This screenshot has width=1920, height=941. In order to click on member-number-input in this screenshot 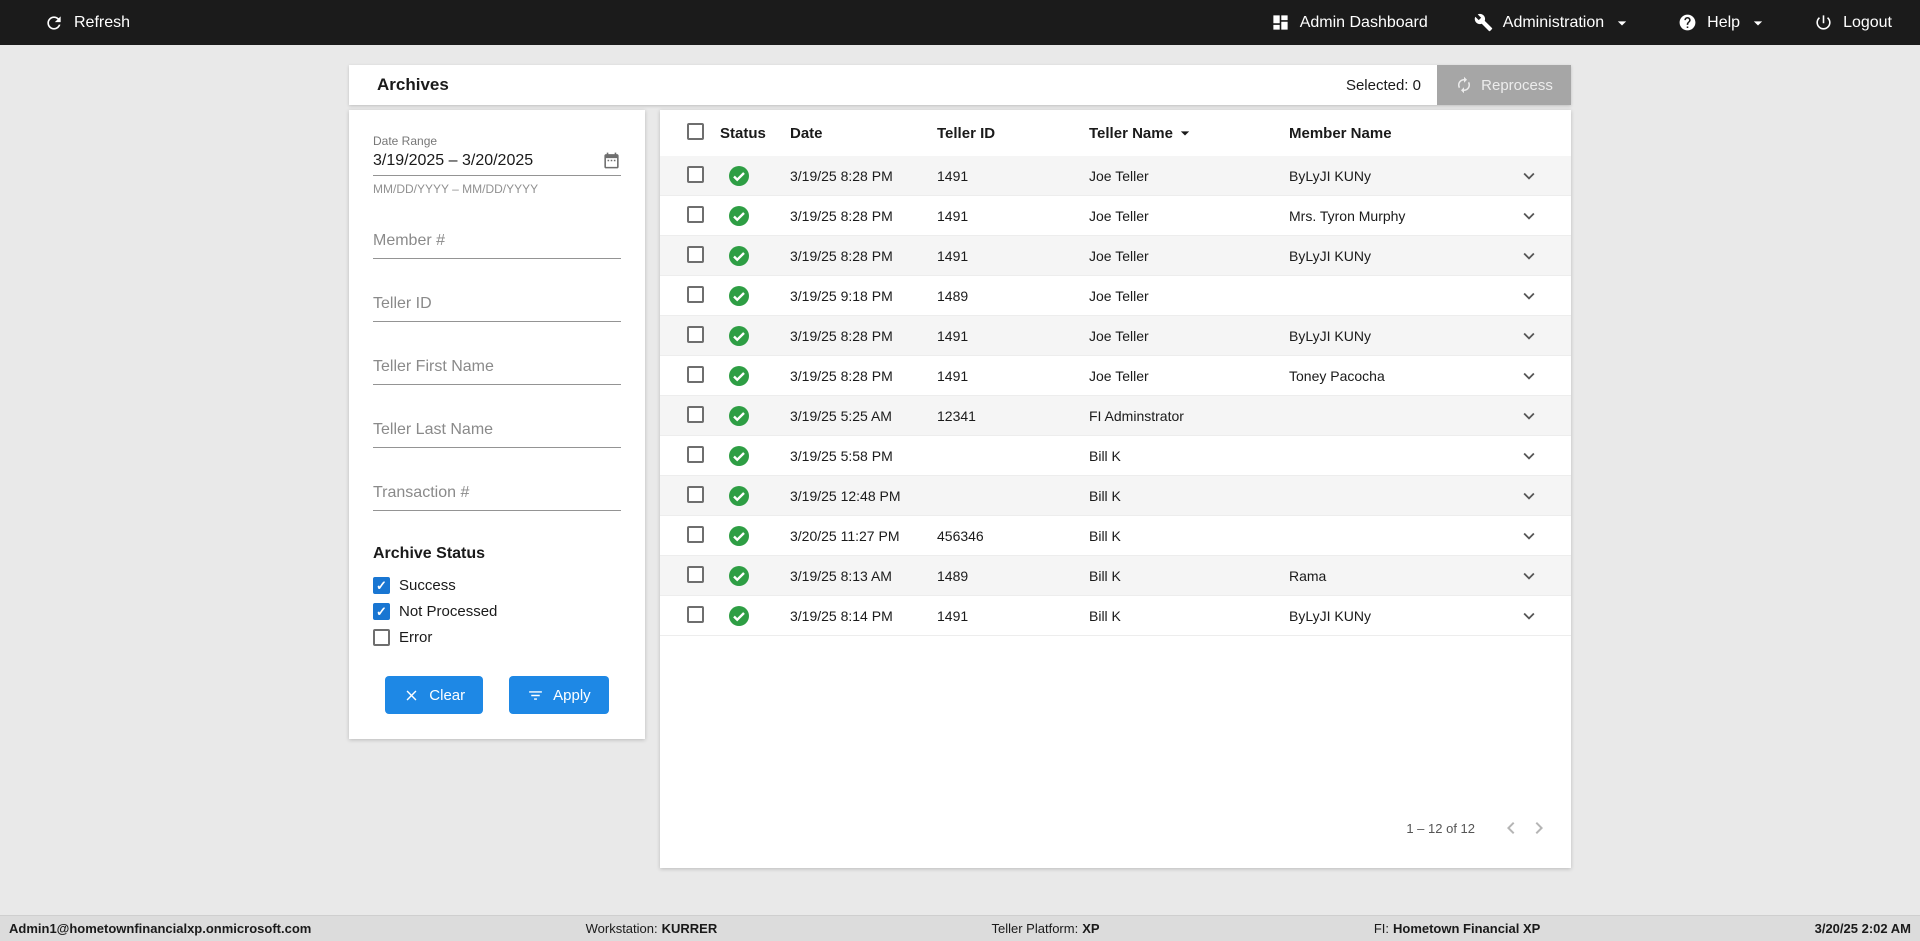, I will do `click(497, 242)`.